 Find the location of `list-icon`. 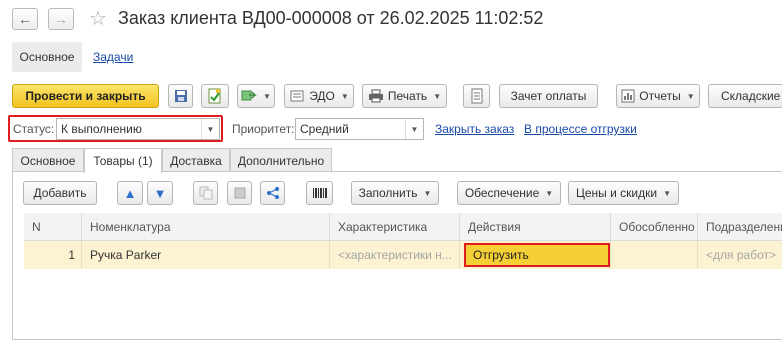

list-icon is located at coordinates (476, 96).